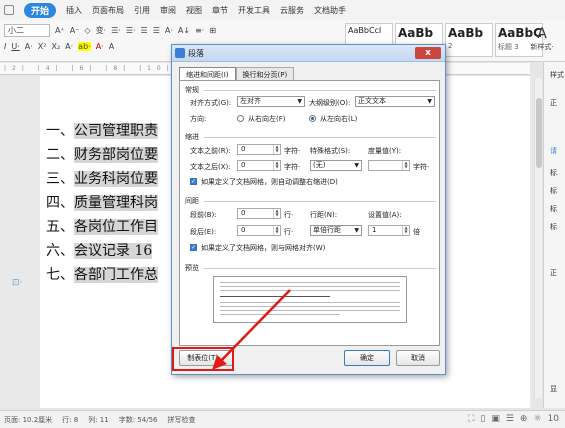  What do you see at coordinates (292, 10) in the screenshot?
I see `menu-cloud: 云服务` at bounding box center [292, 10].